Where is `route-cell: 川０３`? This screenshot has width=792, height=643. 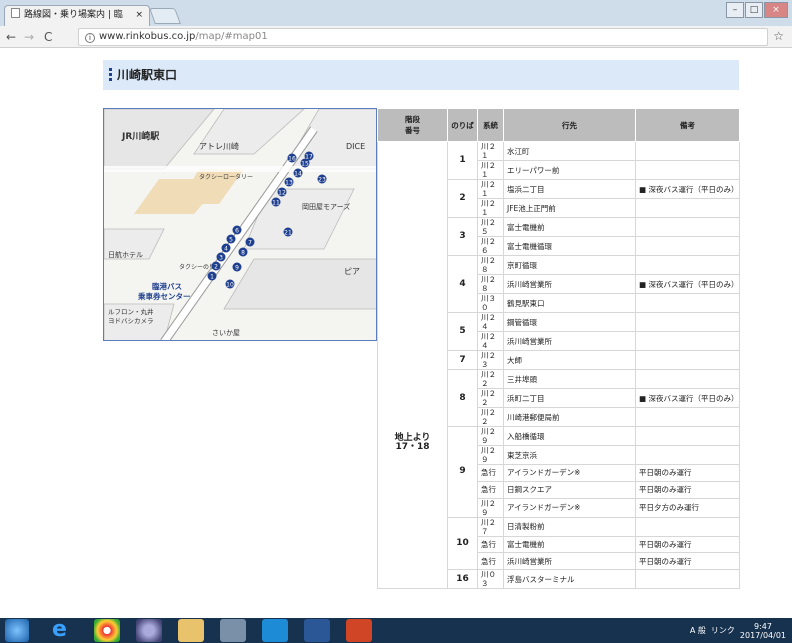
route-cell: 川０３ is located at coordinates (490, 579).